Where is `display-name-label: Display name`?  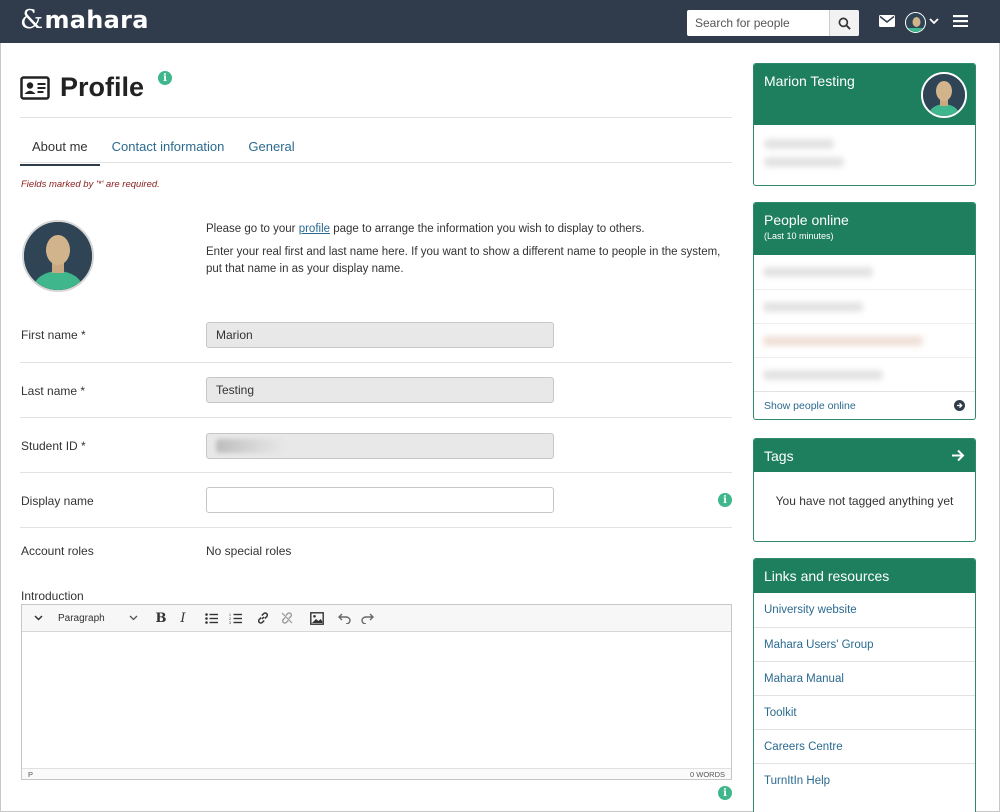 display-name-label: Display name is located at coordinates (57, 501).